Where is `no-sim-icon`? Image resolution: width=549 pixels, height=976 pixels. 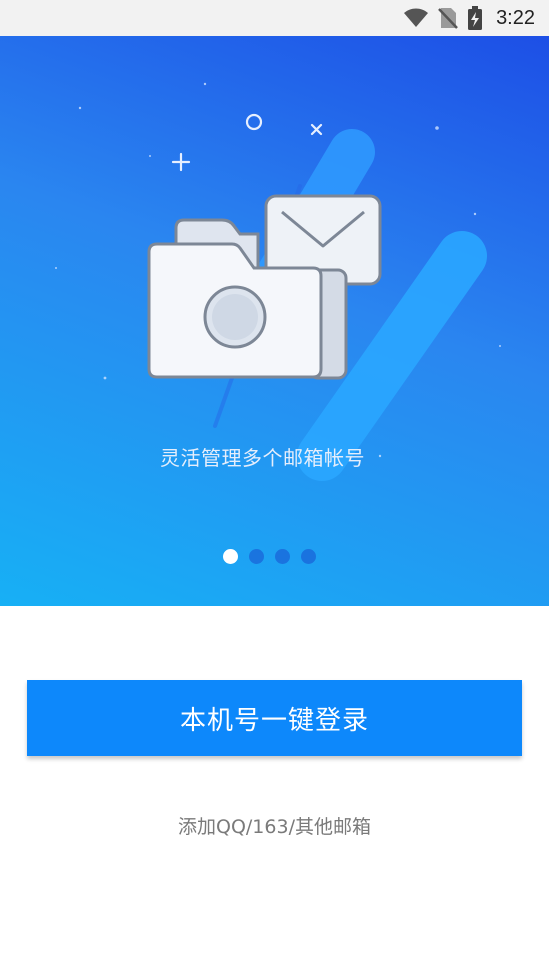
no-sim-icon is located at coordinates (448, 18).